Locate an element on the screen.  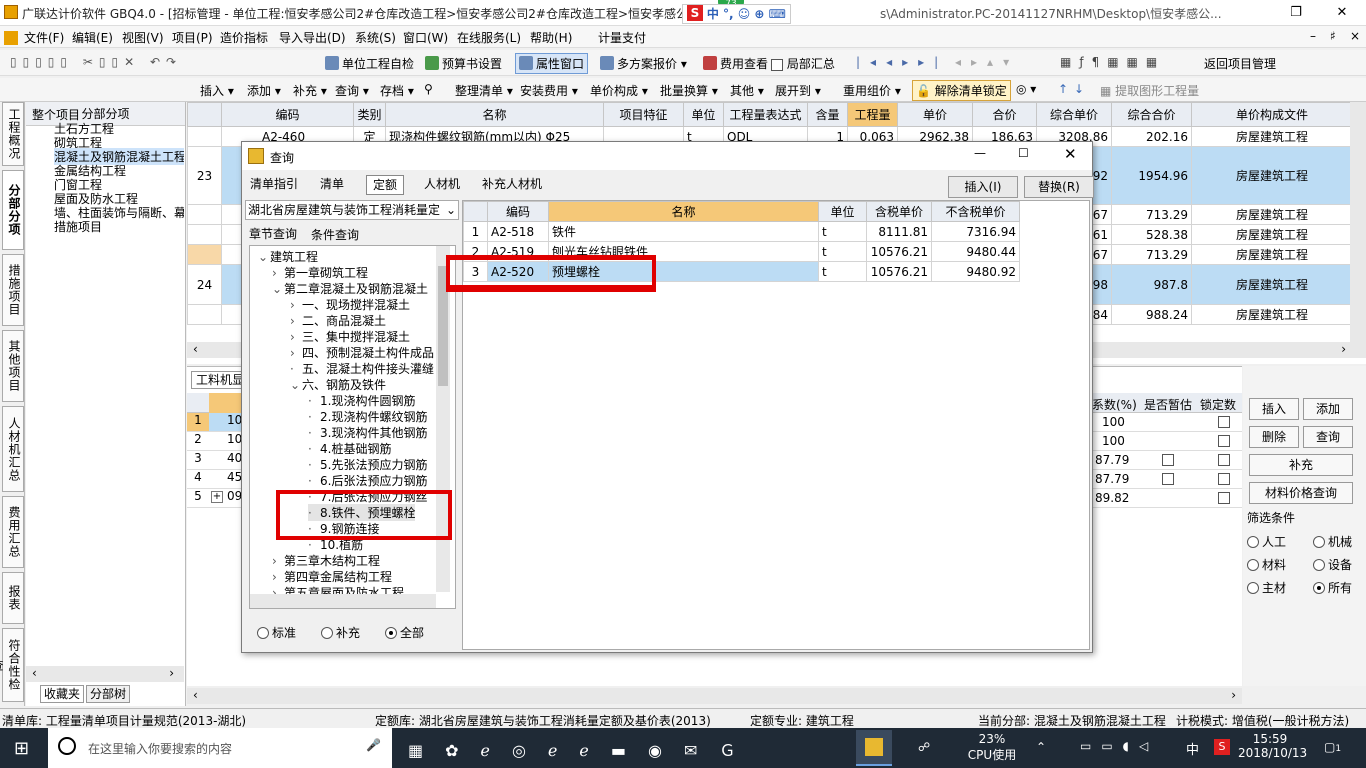
menu-edit: 编辑(E) is located at coordinates (92, 37).